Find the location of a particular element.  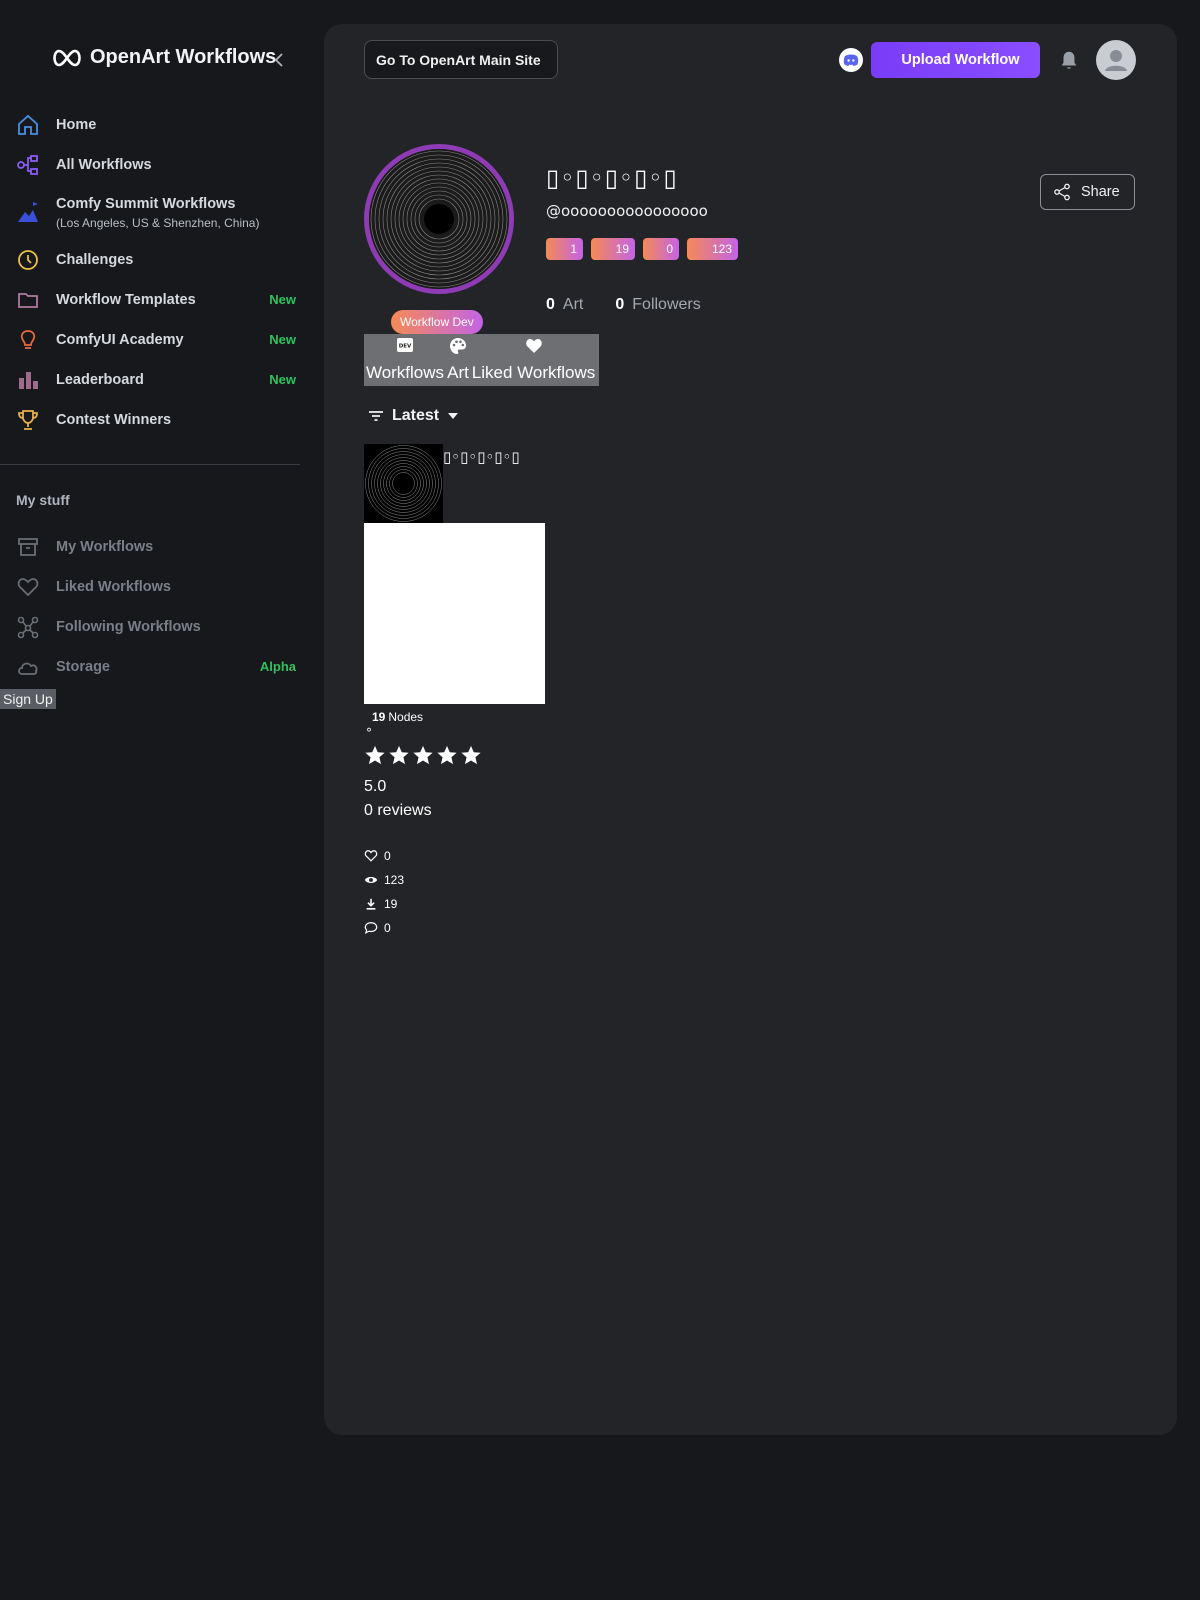

sidebar-item-workflow-templates: Workflow Templates New is located at coordinates (156, 300).